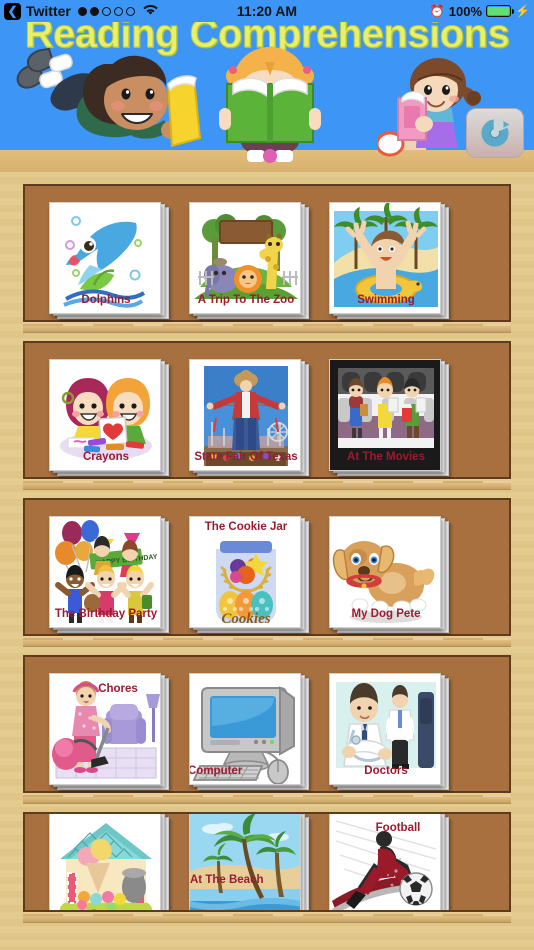 The height and width of the screenshot is (950, 534). I want to click on zoo-illustration, so click(245, 258).